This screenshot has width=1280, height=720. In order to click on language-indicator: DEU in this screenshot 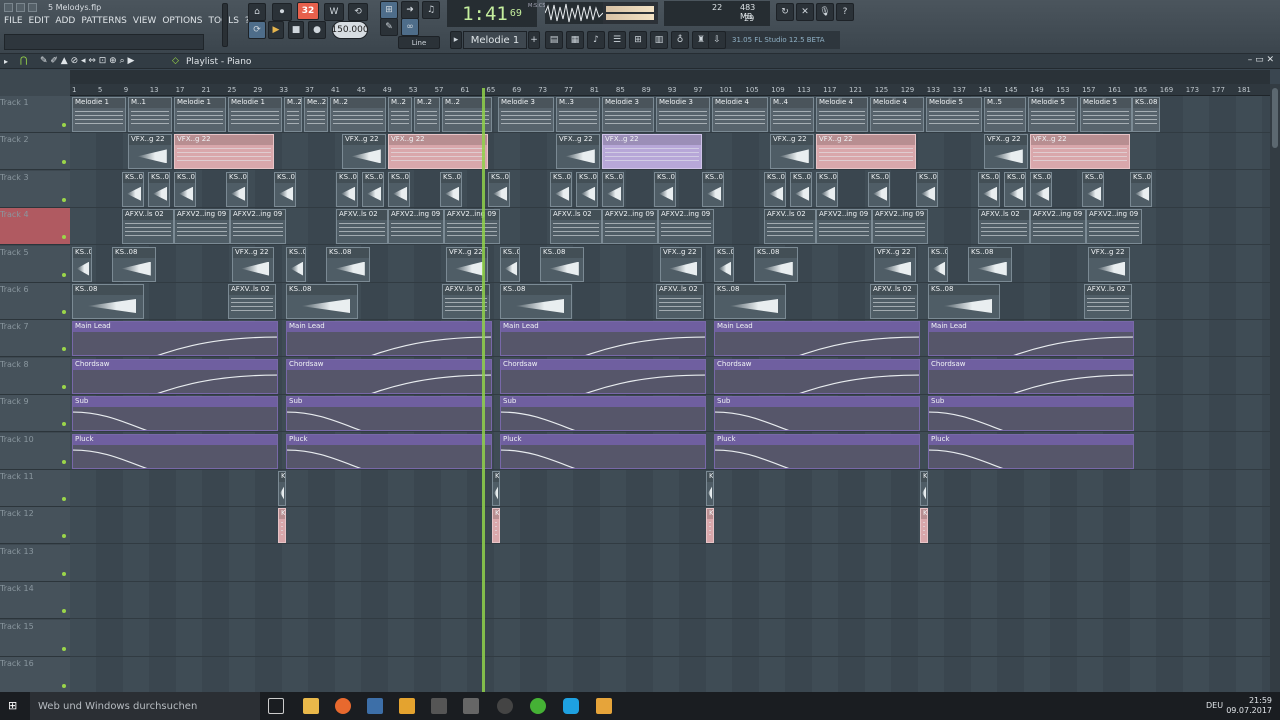, I will do `click(1214, 705)`.